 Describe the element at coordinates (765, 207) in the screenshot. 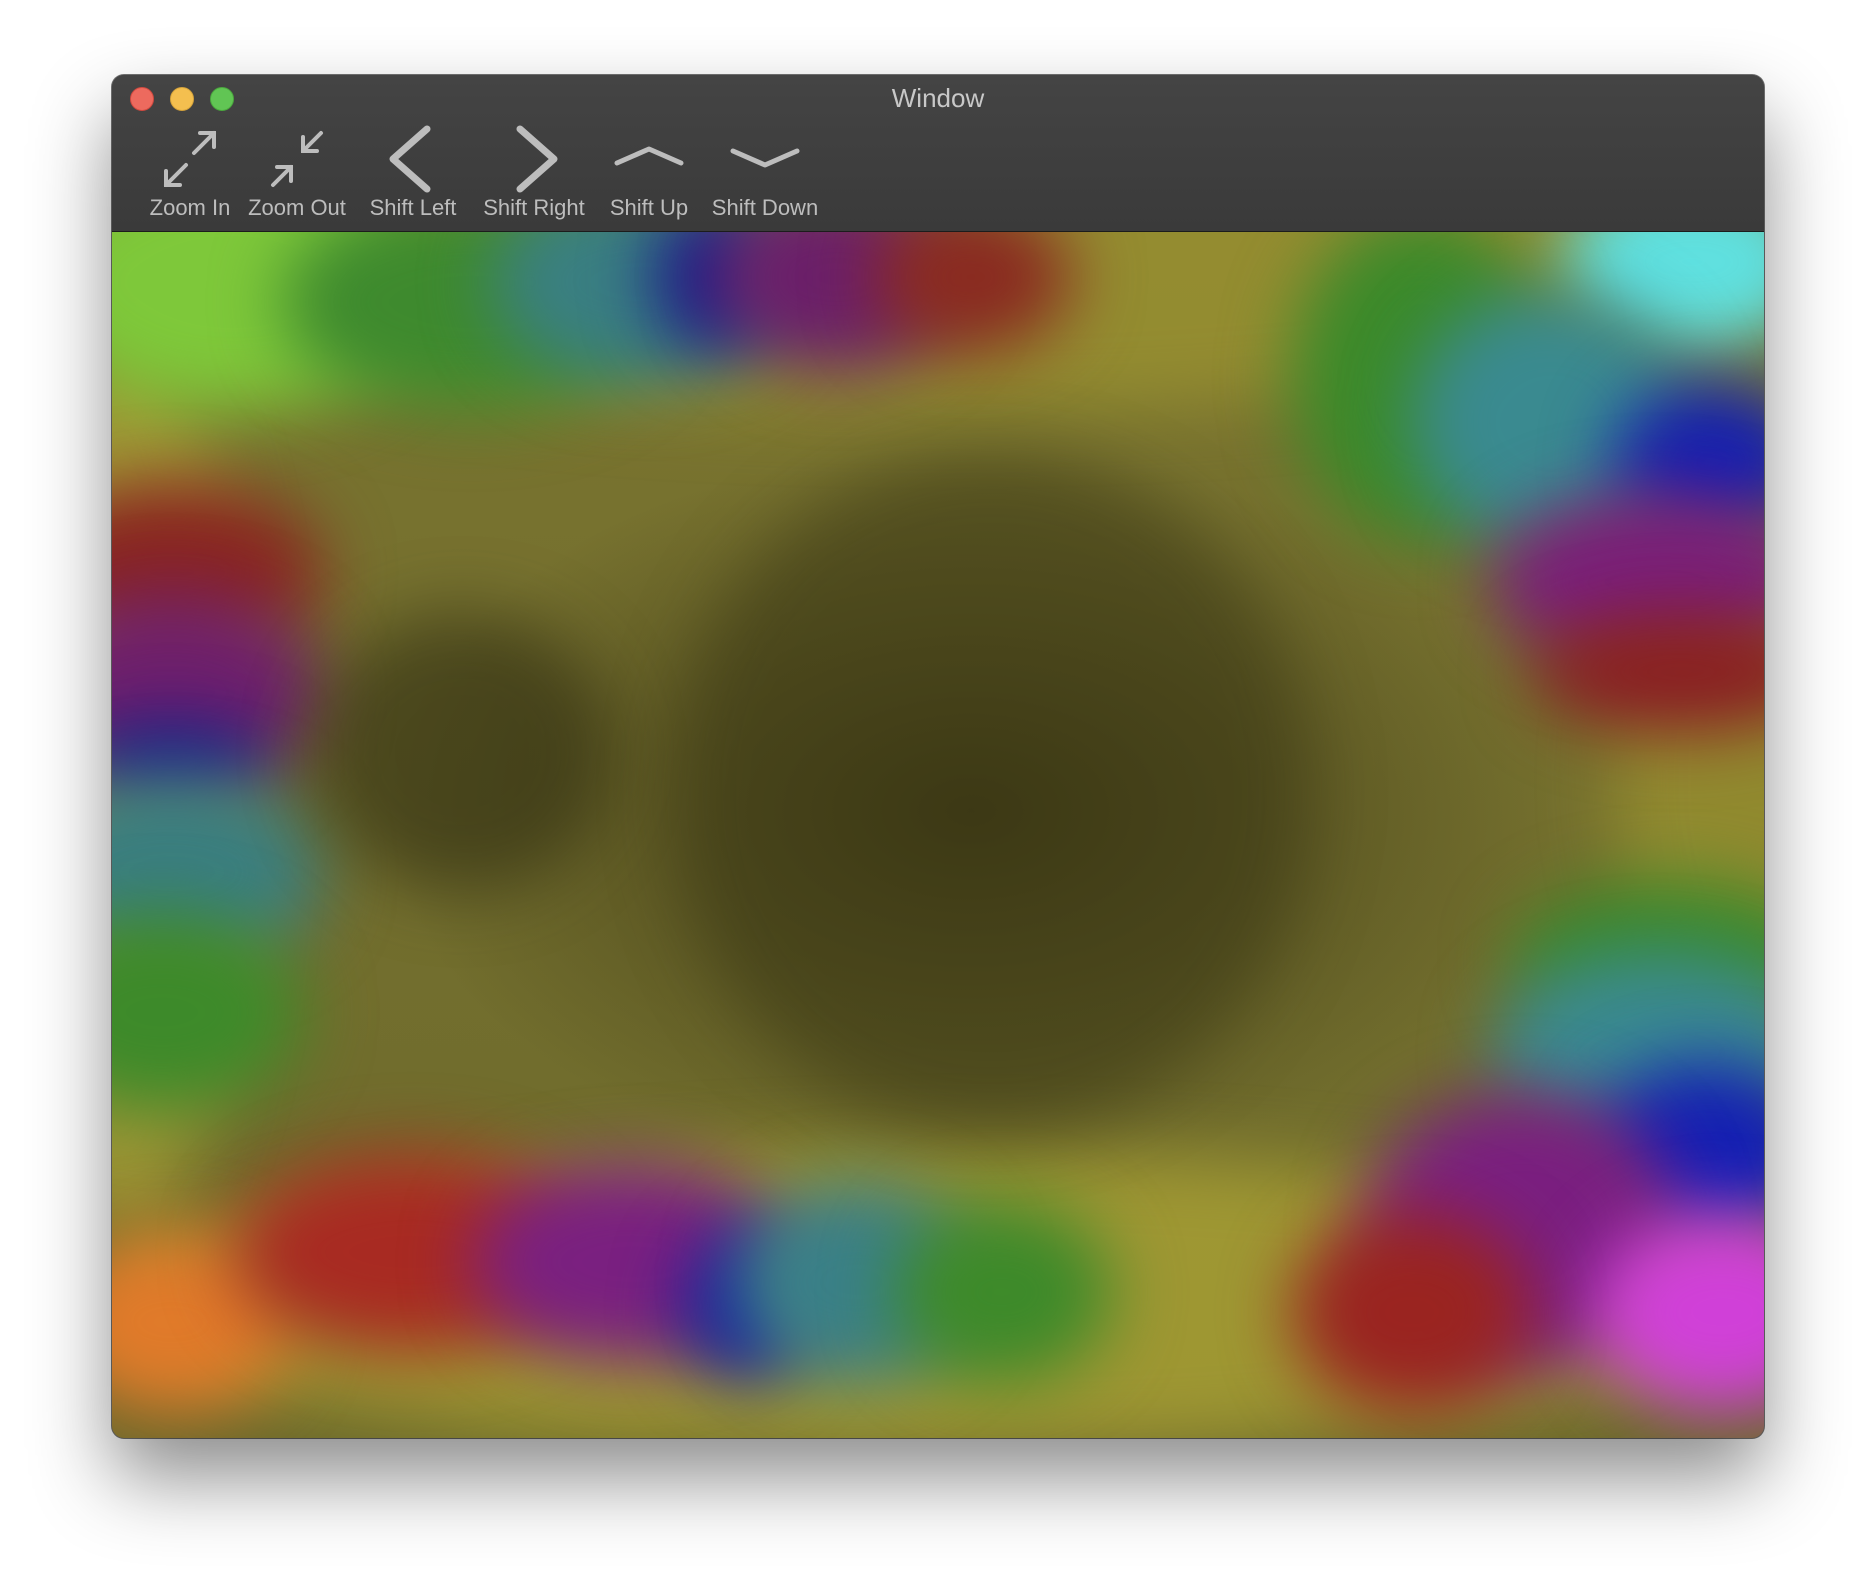

I see `shift-down-label: Shift Down` at that location.